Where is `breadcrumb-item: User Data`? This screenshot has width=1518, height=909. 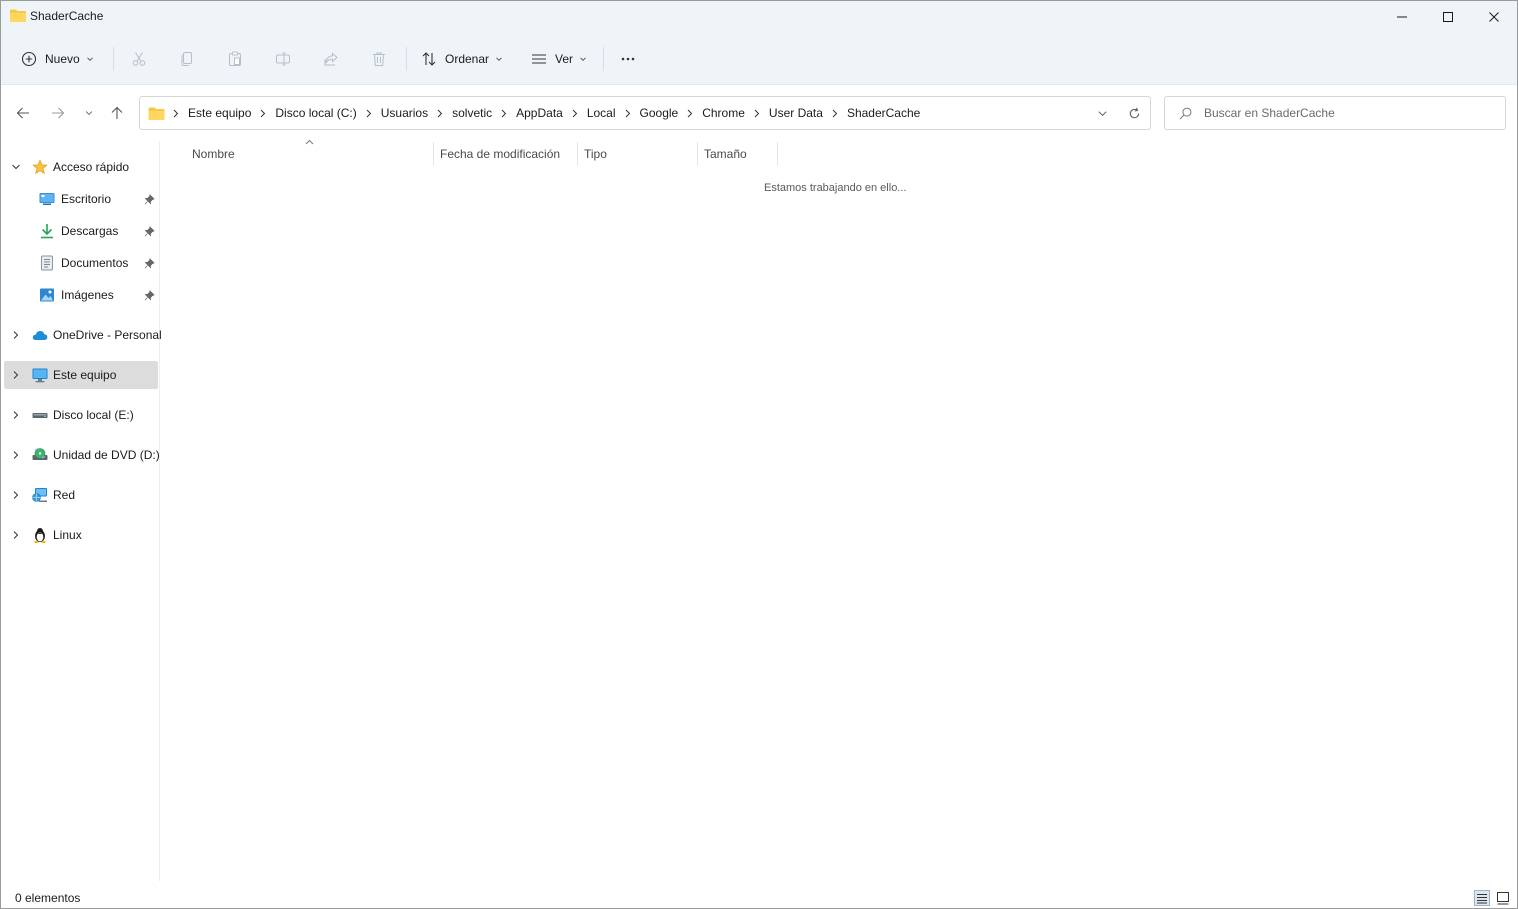 breadcrumb-item: User Data is located at coordinates (796, 113).